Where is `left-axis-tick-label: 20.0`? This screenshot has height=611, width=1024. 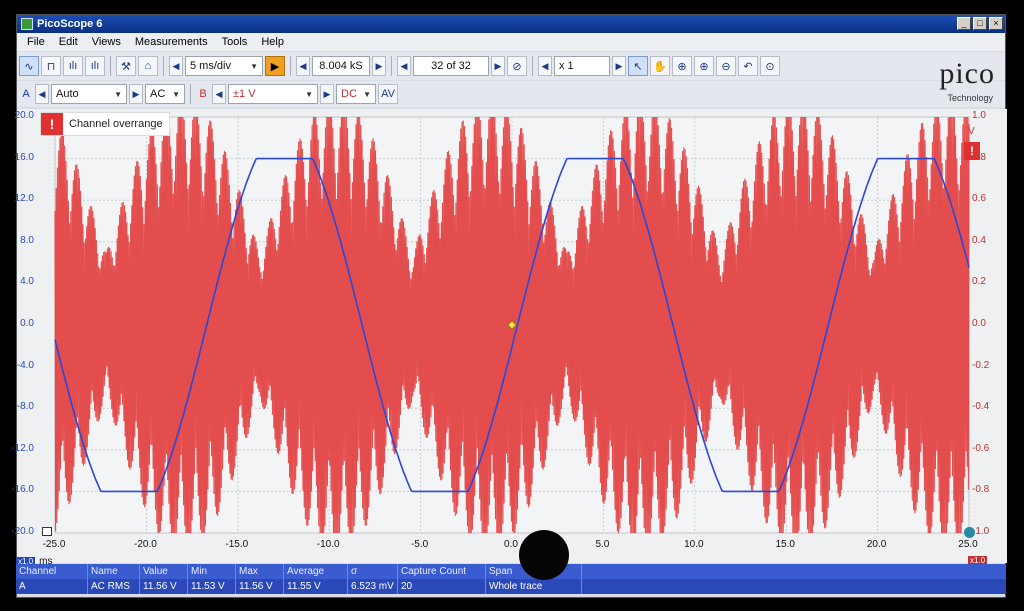
left-axis-tick-label: 20.0 is located at coordinates (24, 115).